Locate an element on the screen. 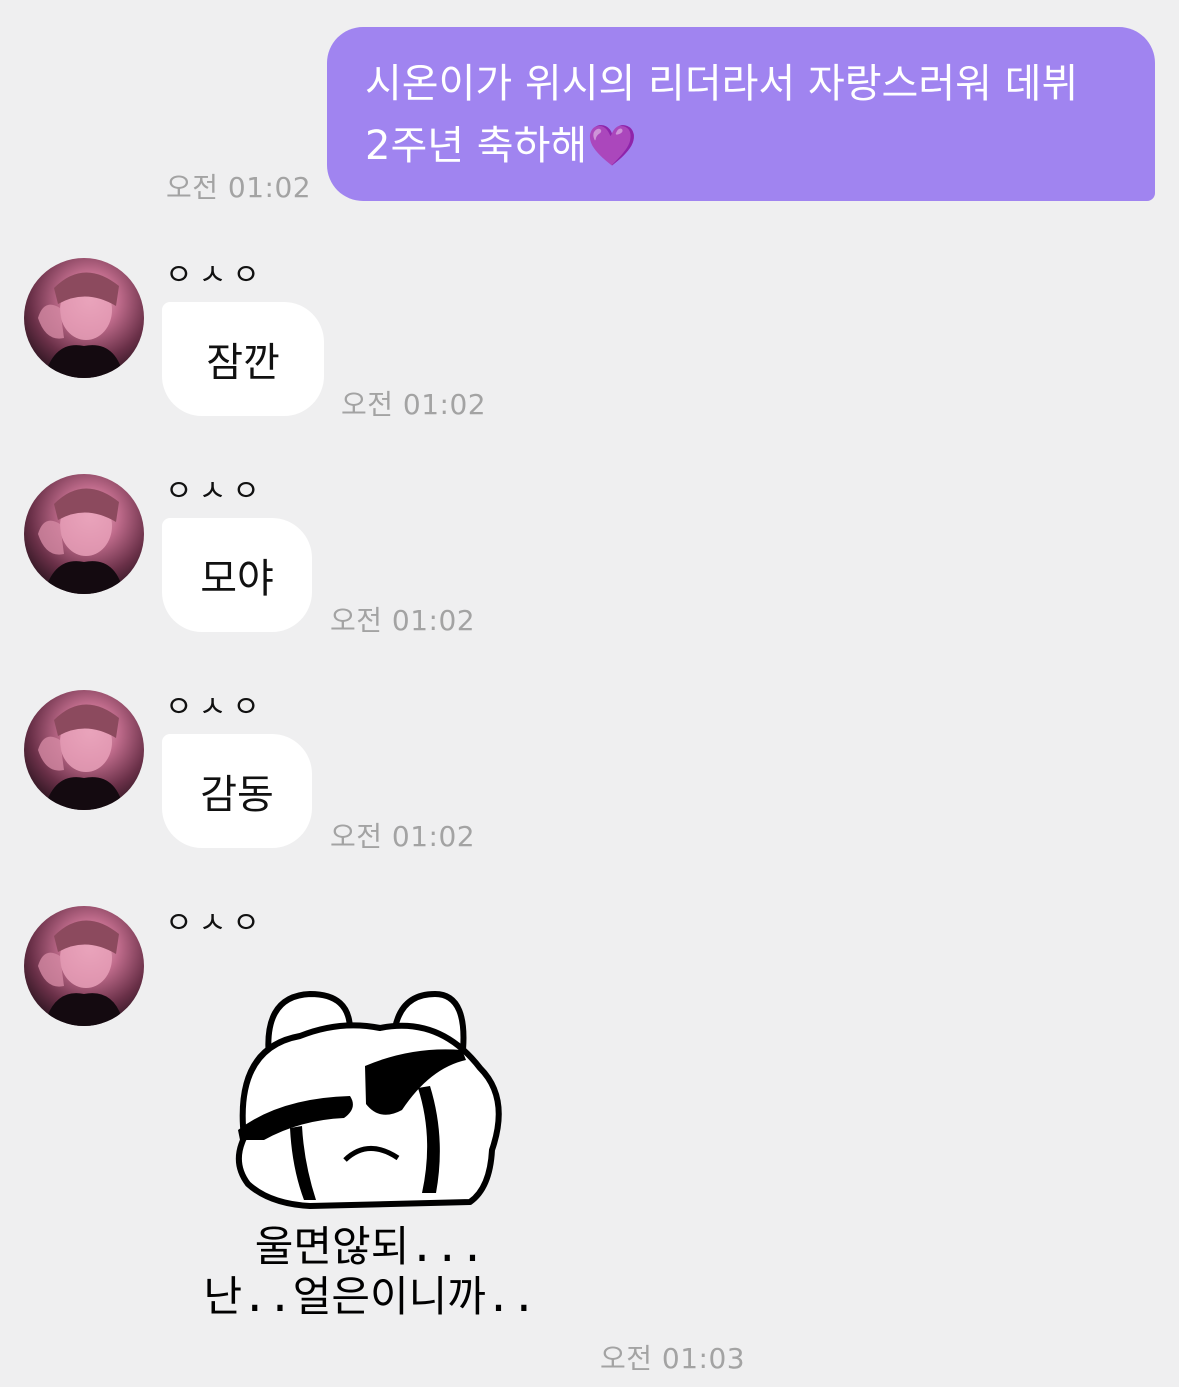 The image size is (1179, 1387). sent-message-line-2: 2주년 축하해💜 is located at coordinates (501, 146).